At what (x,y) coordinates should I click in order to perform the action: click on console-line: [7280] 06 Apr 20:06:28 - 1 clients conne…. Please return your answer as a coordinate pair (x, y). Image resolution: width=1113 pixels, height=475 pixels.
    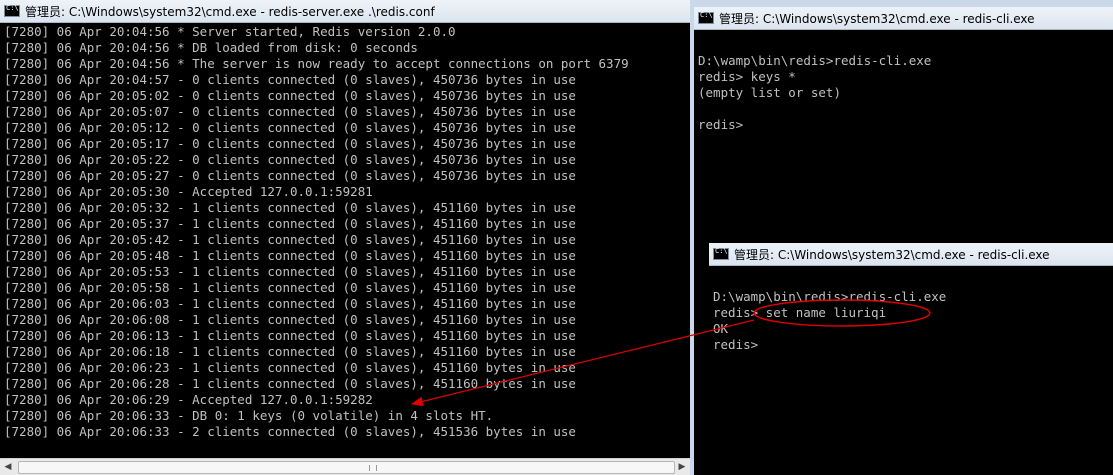
    Looking at the image, I should click on (290, 383).